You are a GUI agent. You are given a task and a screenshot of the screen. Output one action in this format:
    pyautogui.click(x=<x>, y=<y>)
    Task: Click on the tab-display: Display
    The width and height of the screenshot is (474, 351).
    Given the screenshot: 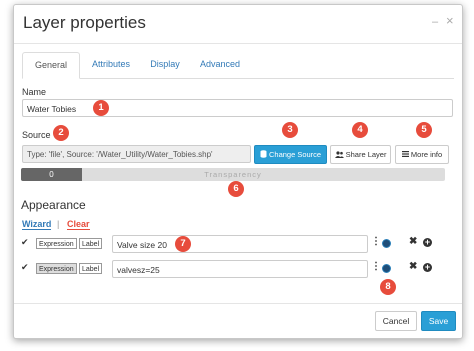 What is the action you would take?
    pyautogui.click(x=165, y=64)
    